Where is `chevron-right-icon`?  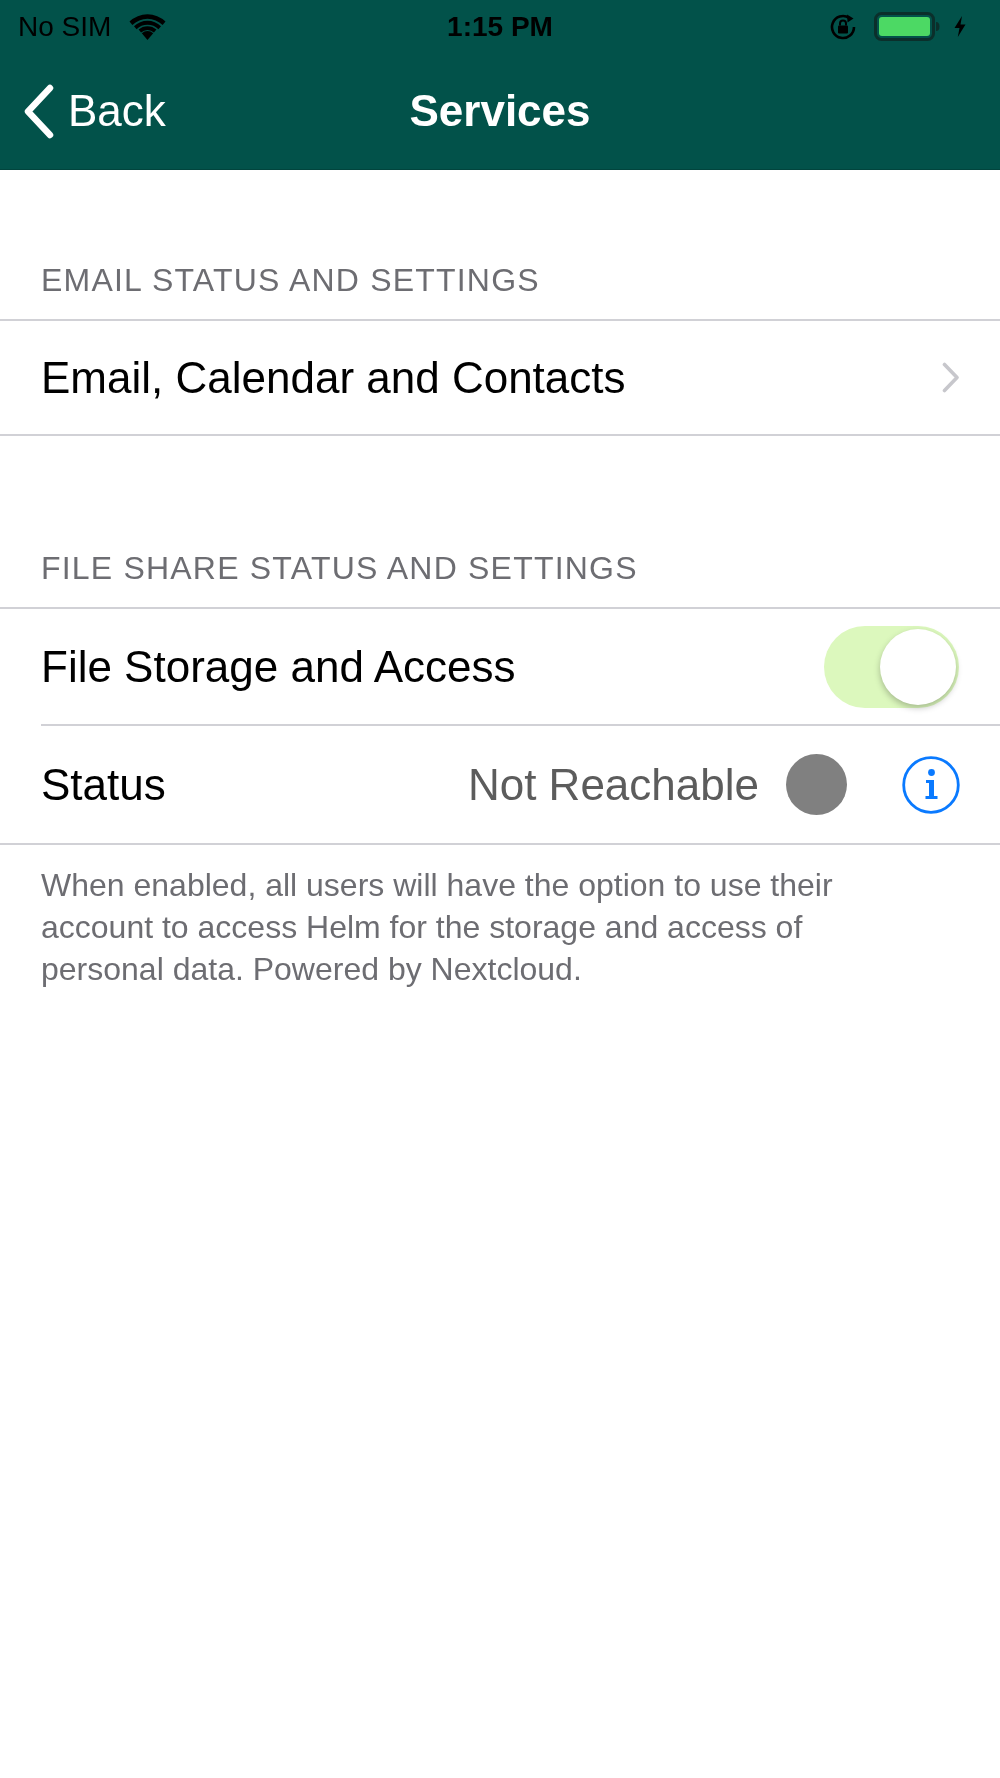 chevron-right-icon is located at coordinates (951, 377).